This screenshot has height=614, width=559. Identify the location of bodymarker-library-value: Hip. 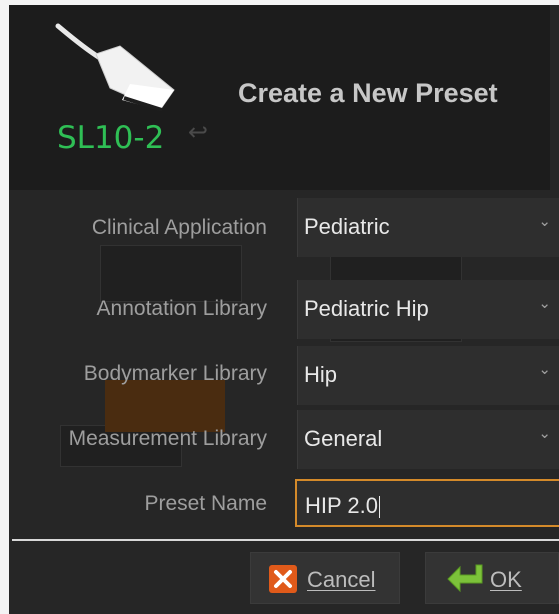
(321, 374).